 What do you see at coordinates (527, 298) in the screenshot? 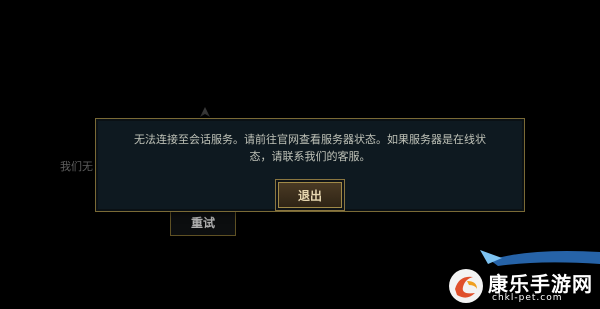
I see `watermark-domain: chkl-pet.com` at bounding box center [527, 298].